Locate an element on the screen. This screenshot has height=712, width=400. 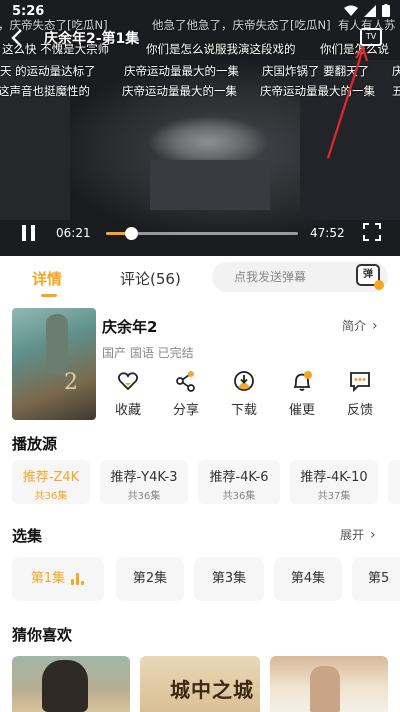
total-time: 47:52 is located at coordinates (327, 233).